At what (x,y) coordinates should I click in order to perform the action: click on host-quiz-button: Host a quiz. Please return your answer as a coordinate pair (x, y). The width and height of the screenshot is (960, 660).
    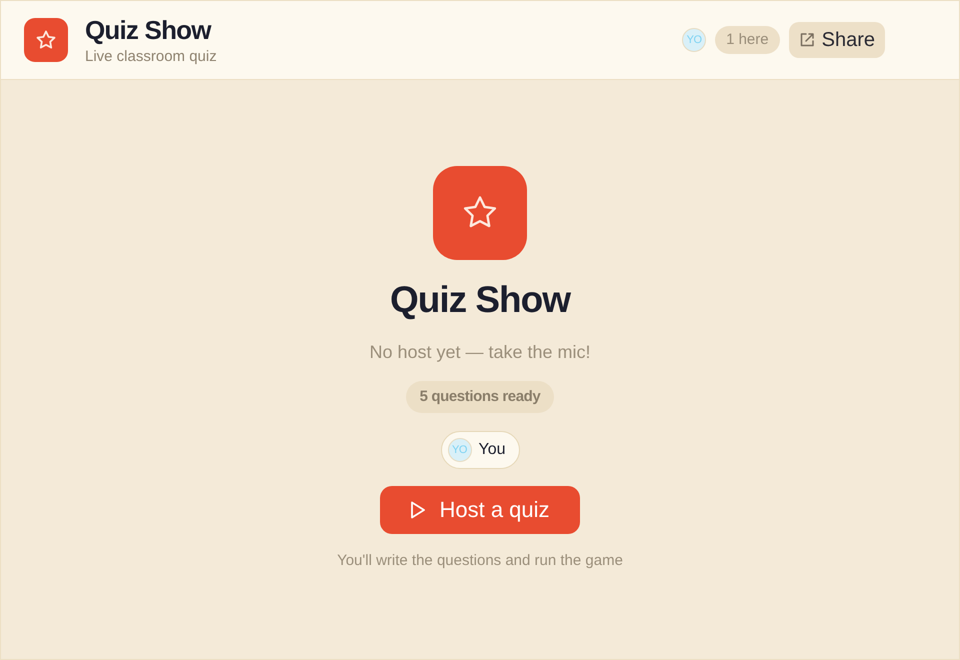
    Looking at the image, I should click on (480, 510).